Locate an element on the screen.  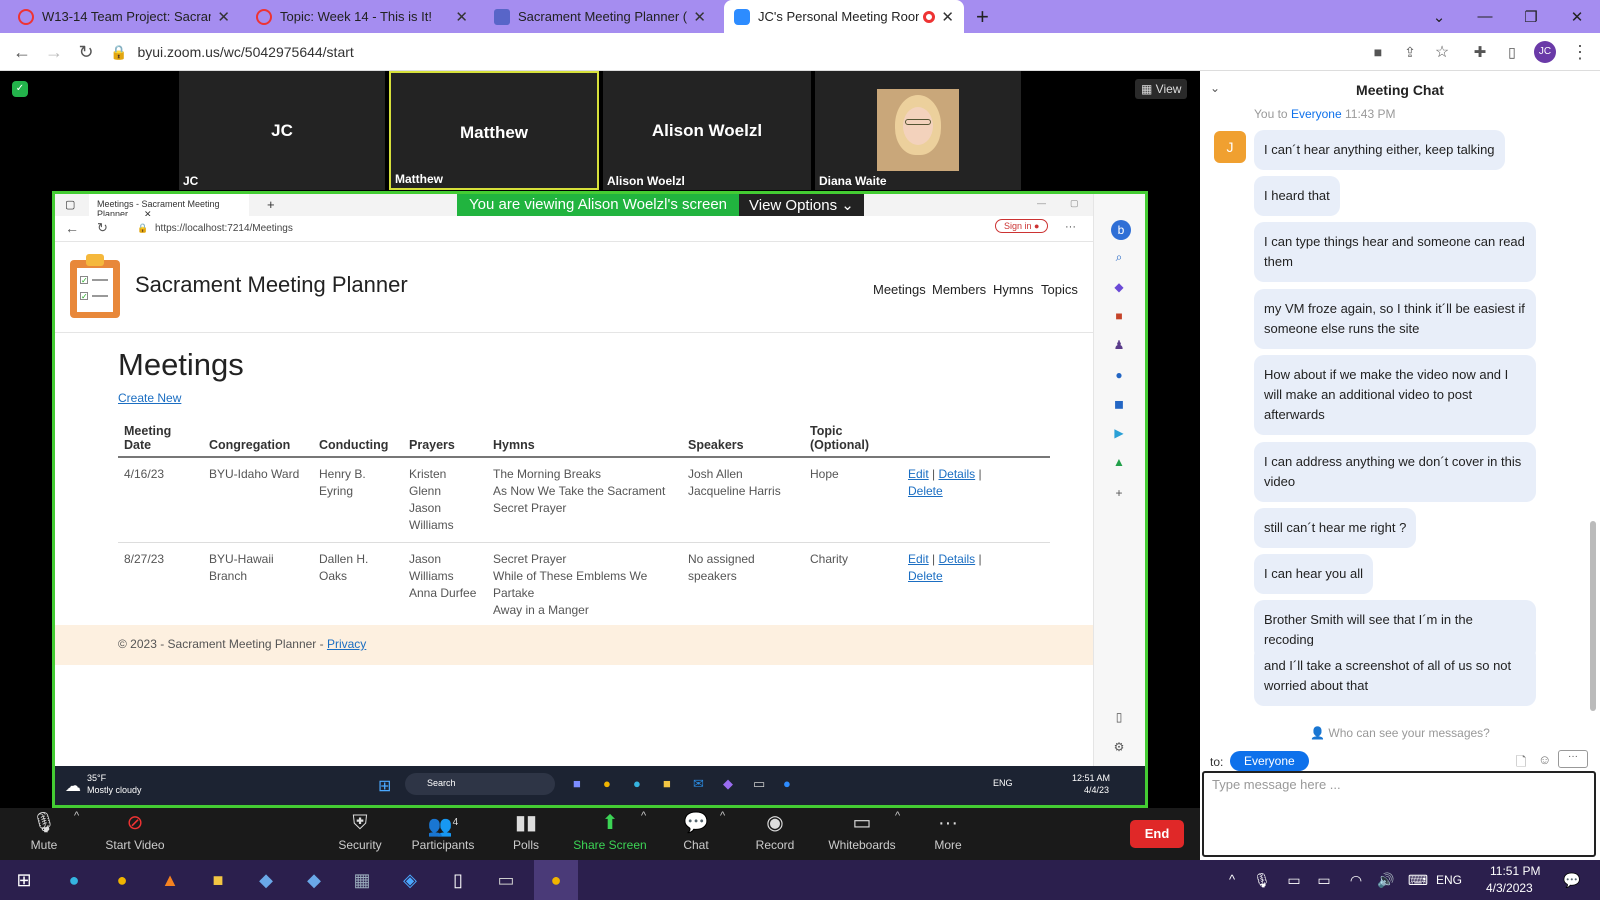
vlc-icon: ▲ is located at coordinates (170, 880).